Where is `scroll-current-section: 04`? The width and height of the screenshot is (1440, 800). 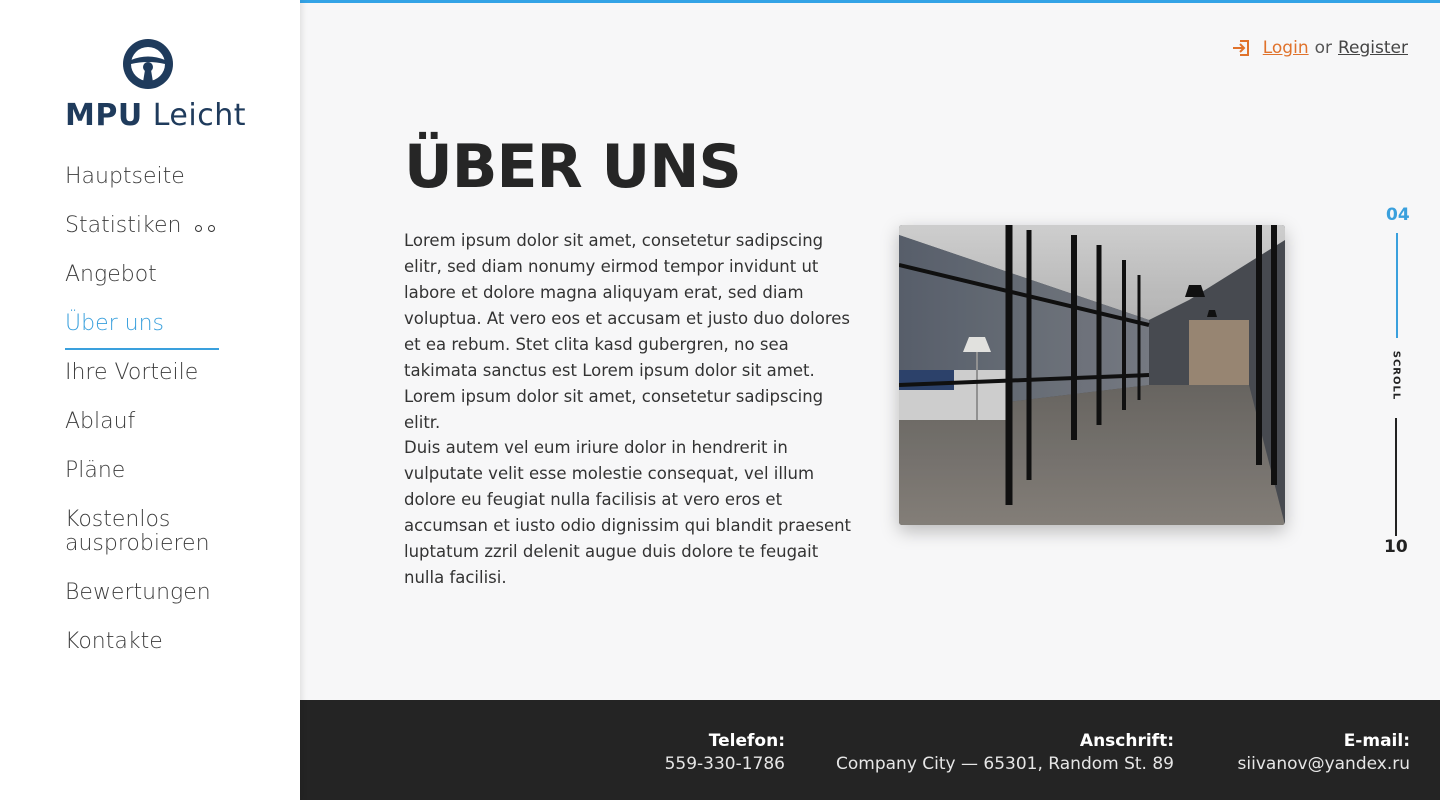 scroll-current-section: 04 is located at coordinates (1398, 215).